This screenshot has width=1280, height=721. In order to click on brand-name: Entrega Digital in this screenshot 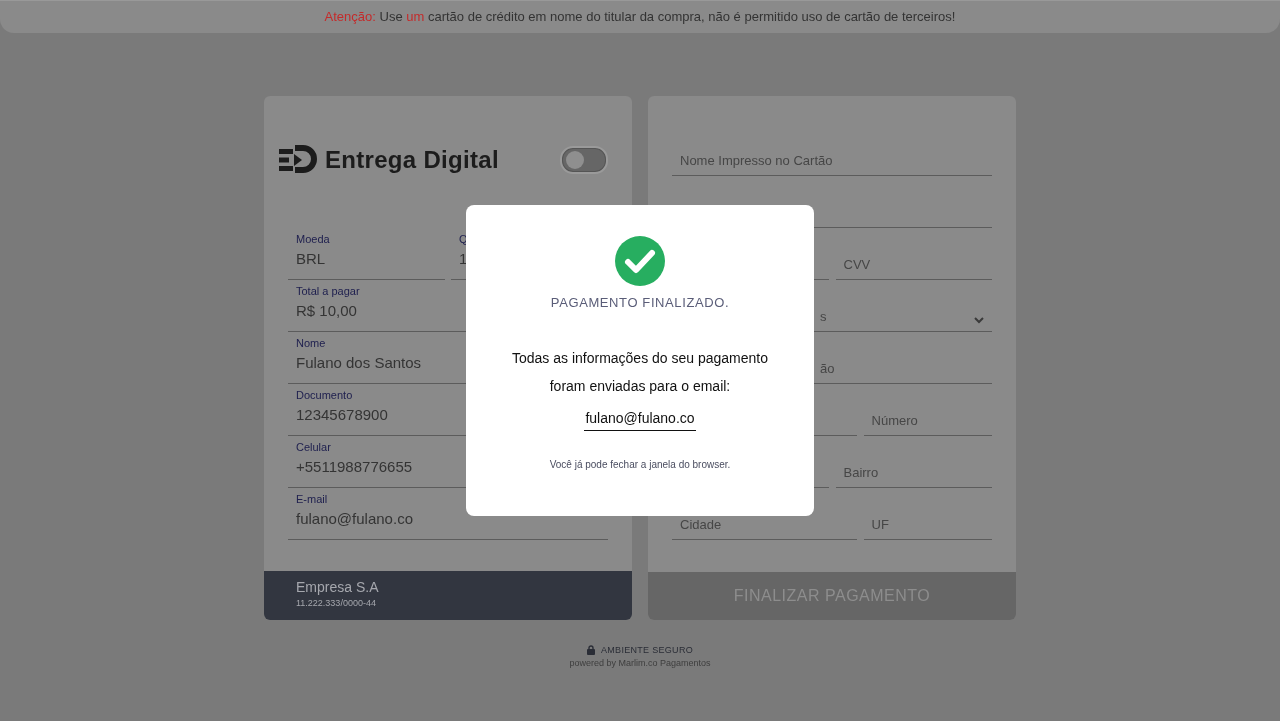, I will do `click(412, 160)`.